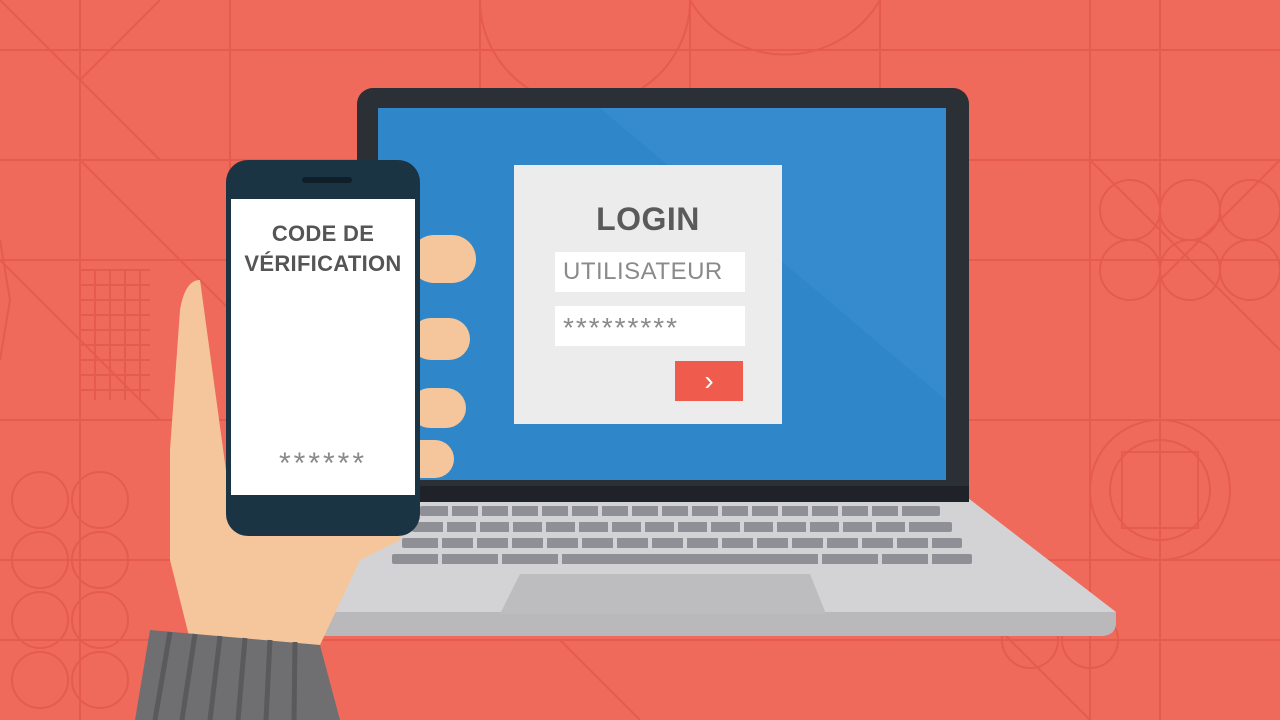  What do you see at coordinates (648, 219) in the screenshot?
I see `login-title: LOGIN` at bounding box center [648, 219].